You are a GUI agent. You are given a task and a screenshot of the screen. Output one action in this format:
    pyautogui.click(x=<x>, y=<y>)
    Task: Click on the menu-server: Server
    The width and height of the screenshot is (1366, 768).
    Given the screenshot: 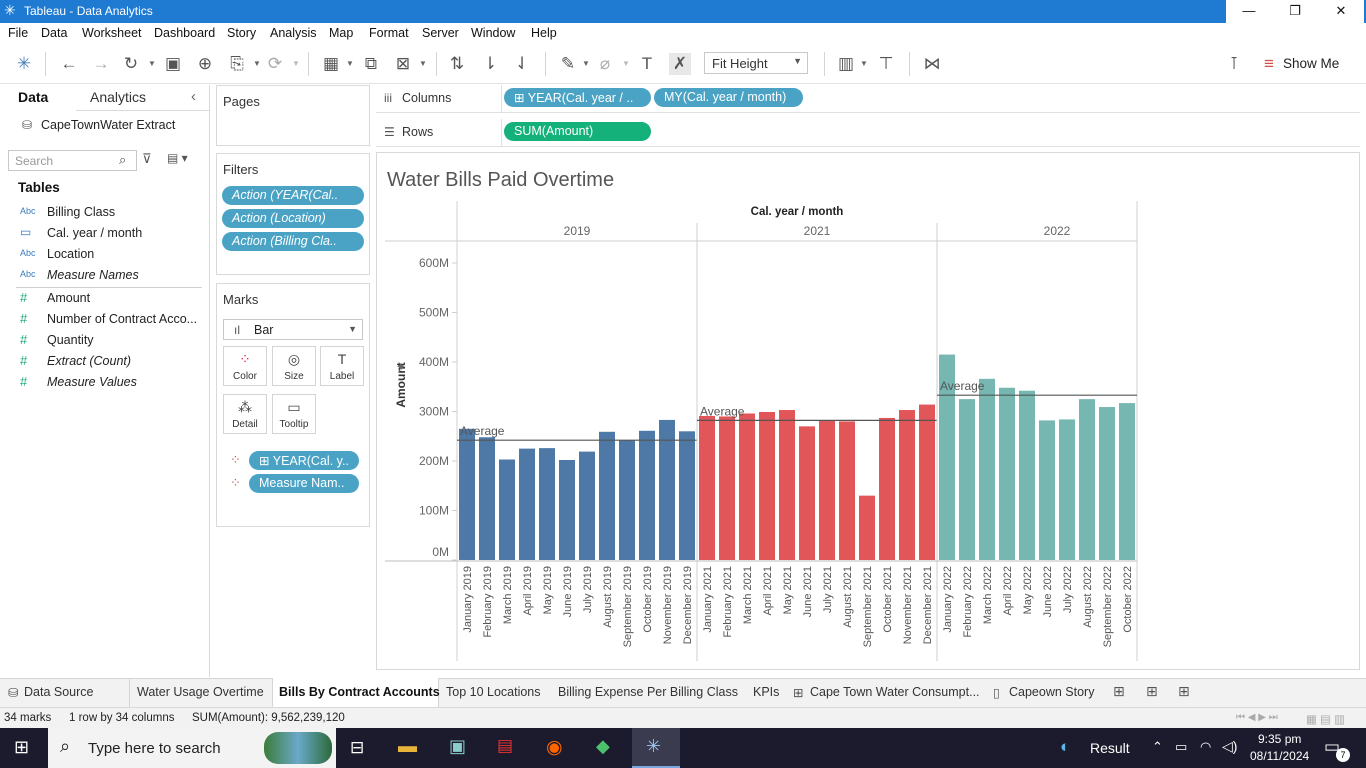 What is the action you would take?
    pyautogui.click(x=440, y=33)
    